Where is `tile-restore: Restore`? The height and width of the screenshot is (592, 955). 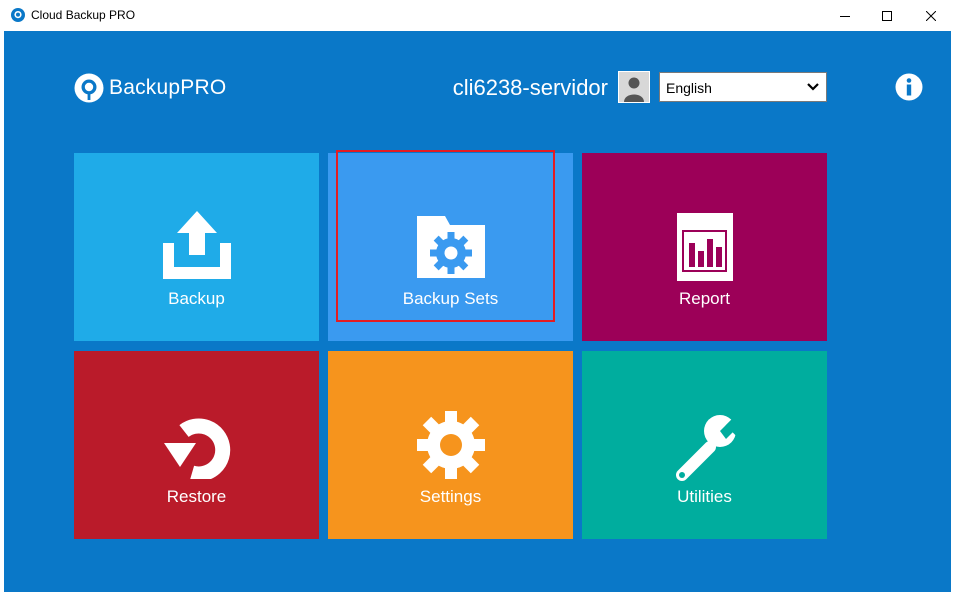
tile-restore: Restore is located at coordinates (196, 445).